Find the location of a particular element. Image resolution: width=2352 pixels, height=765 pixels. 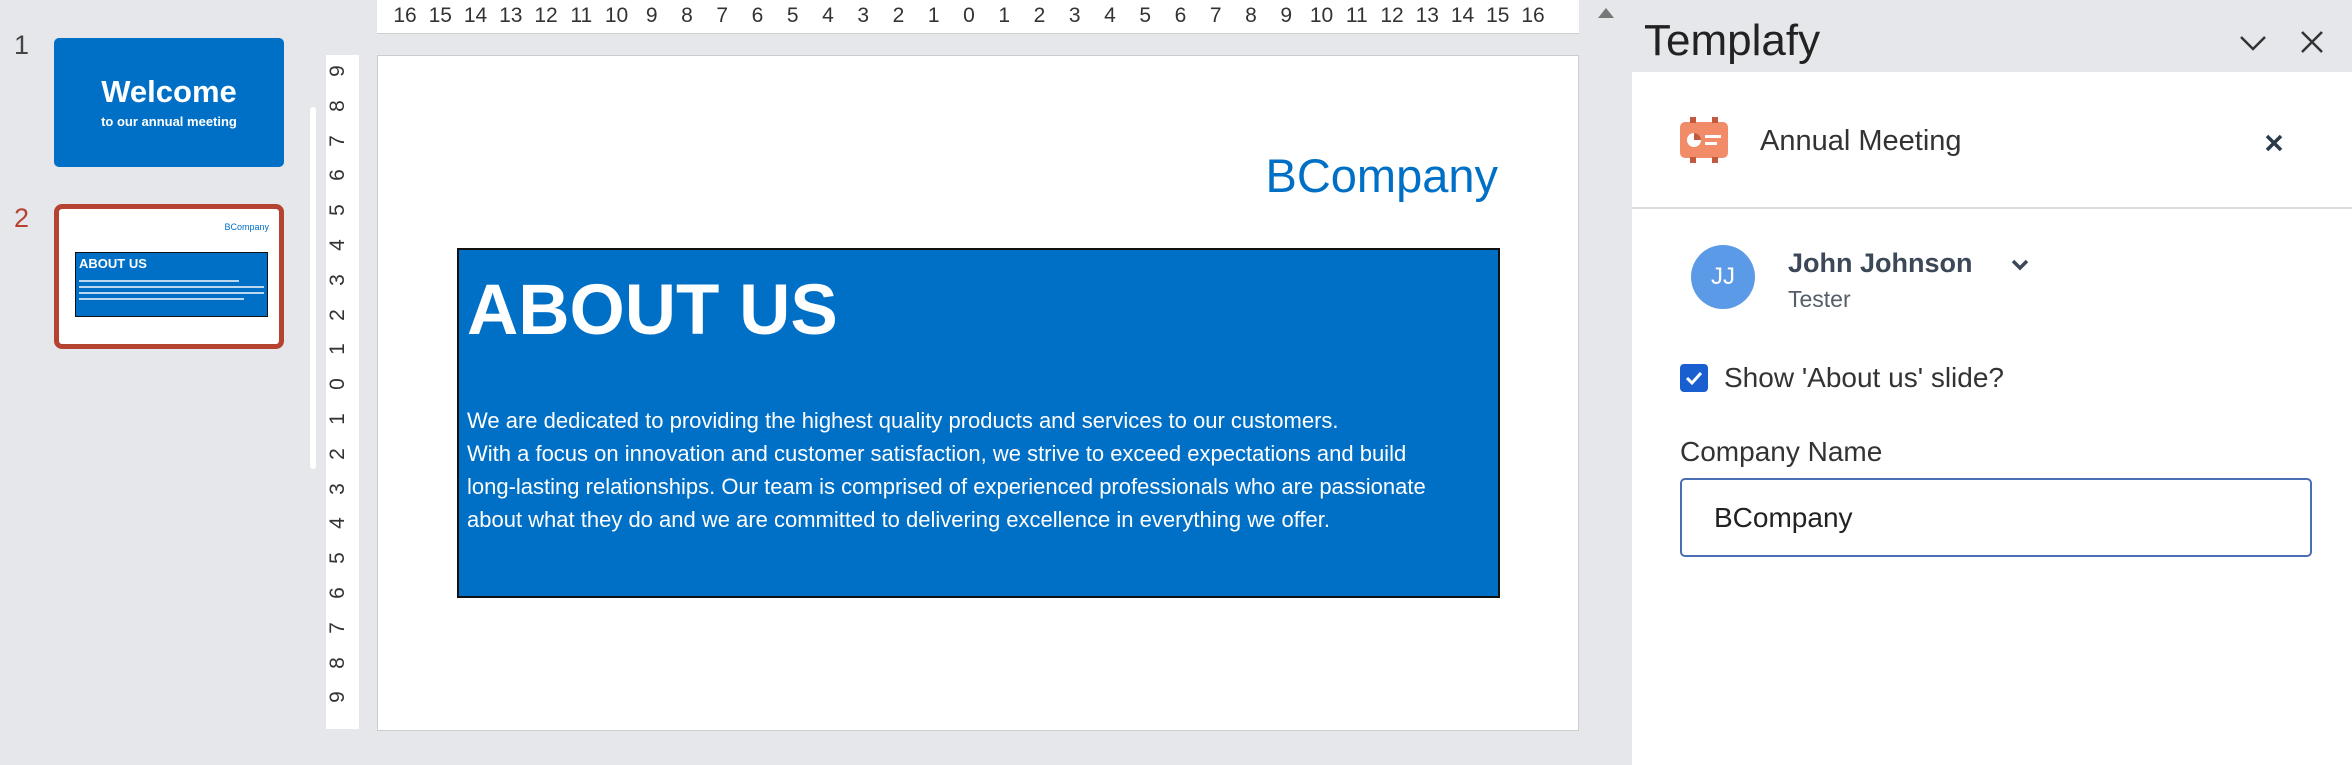

scroll-up-arrow-icon is located at coordinates (1606, 13).